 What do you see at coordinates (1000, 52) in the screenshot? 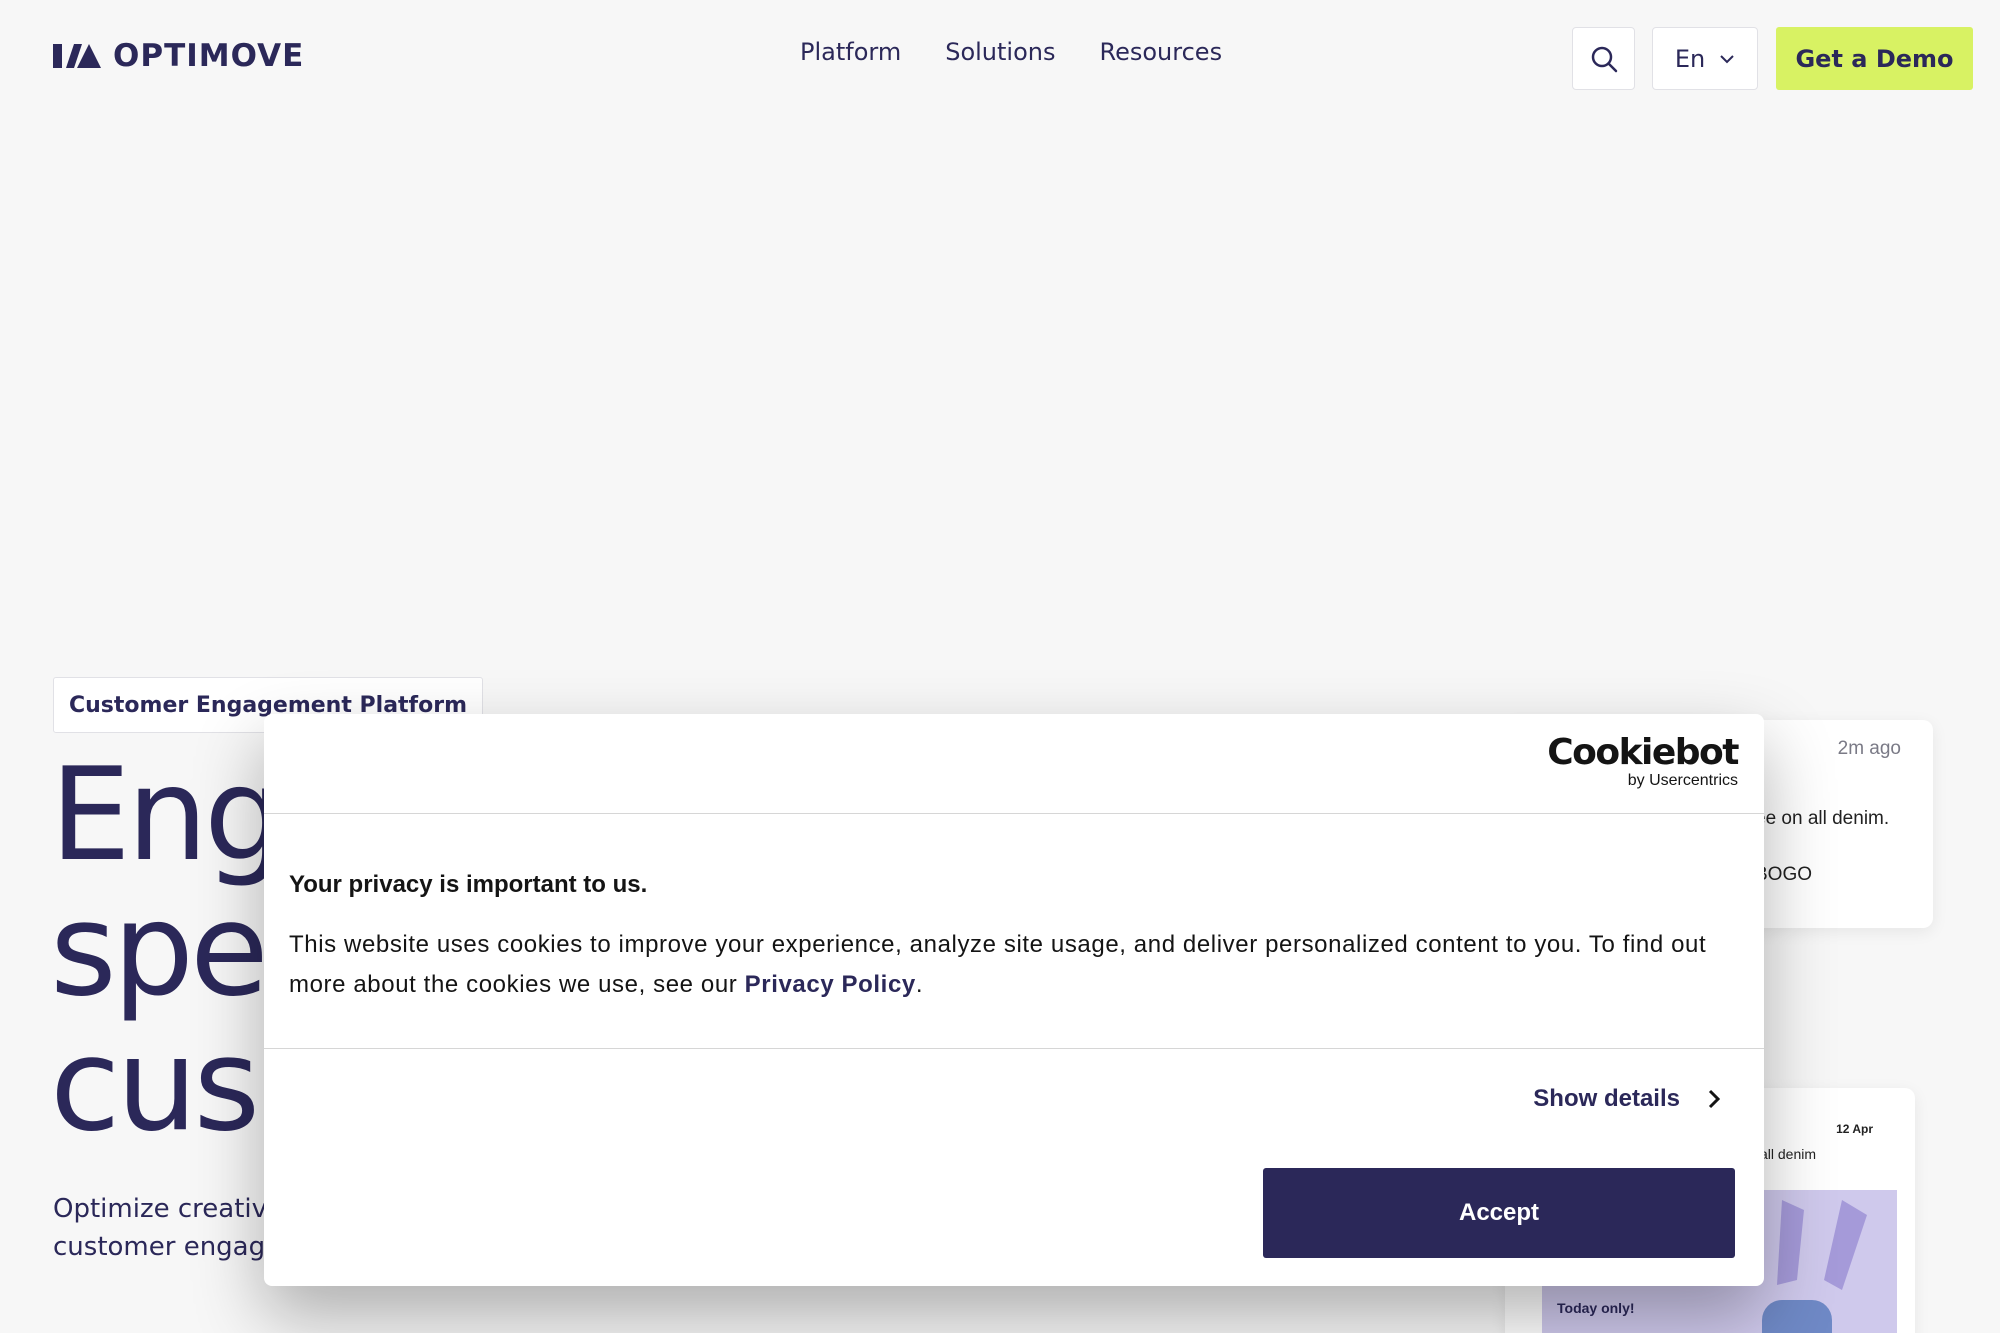
I see `nav-solutions: Solutions` at bounding box center [1000, 52].